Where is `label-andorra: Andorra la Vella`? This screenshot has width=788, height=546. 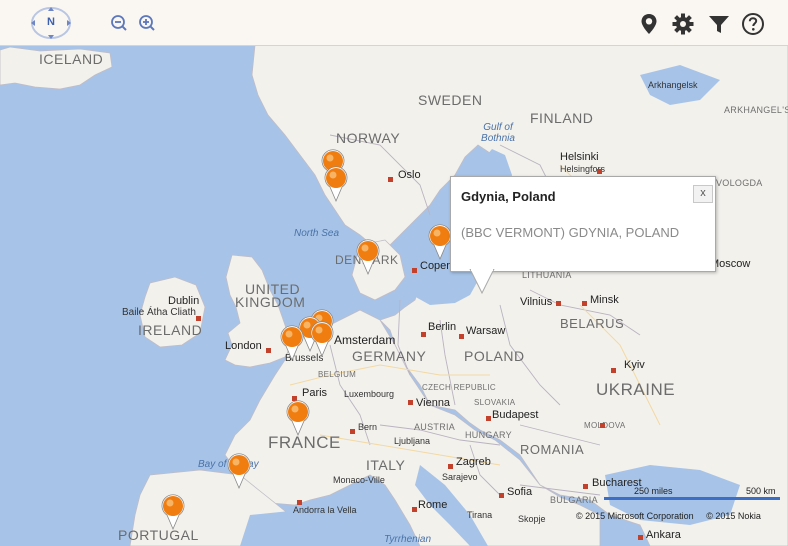
label-andorra: Andorra la Vella is located at coordinates (325, 510).